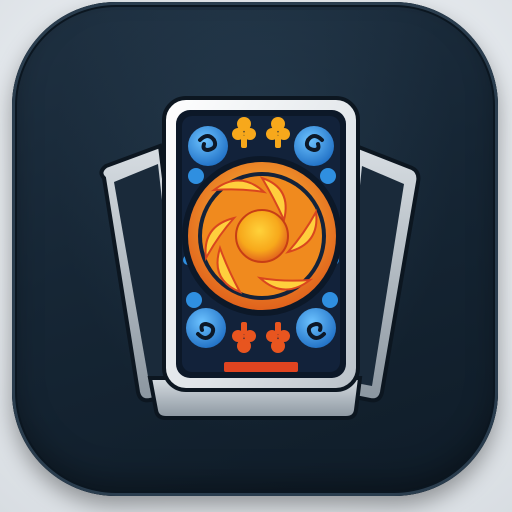  I want to click on card-bottom-stripe, so click(261, 367).